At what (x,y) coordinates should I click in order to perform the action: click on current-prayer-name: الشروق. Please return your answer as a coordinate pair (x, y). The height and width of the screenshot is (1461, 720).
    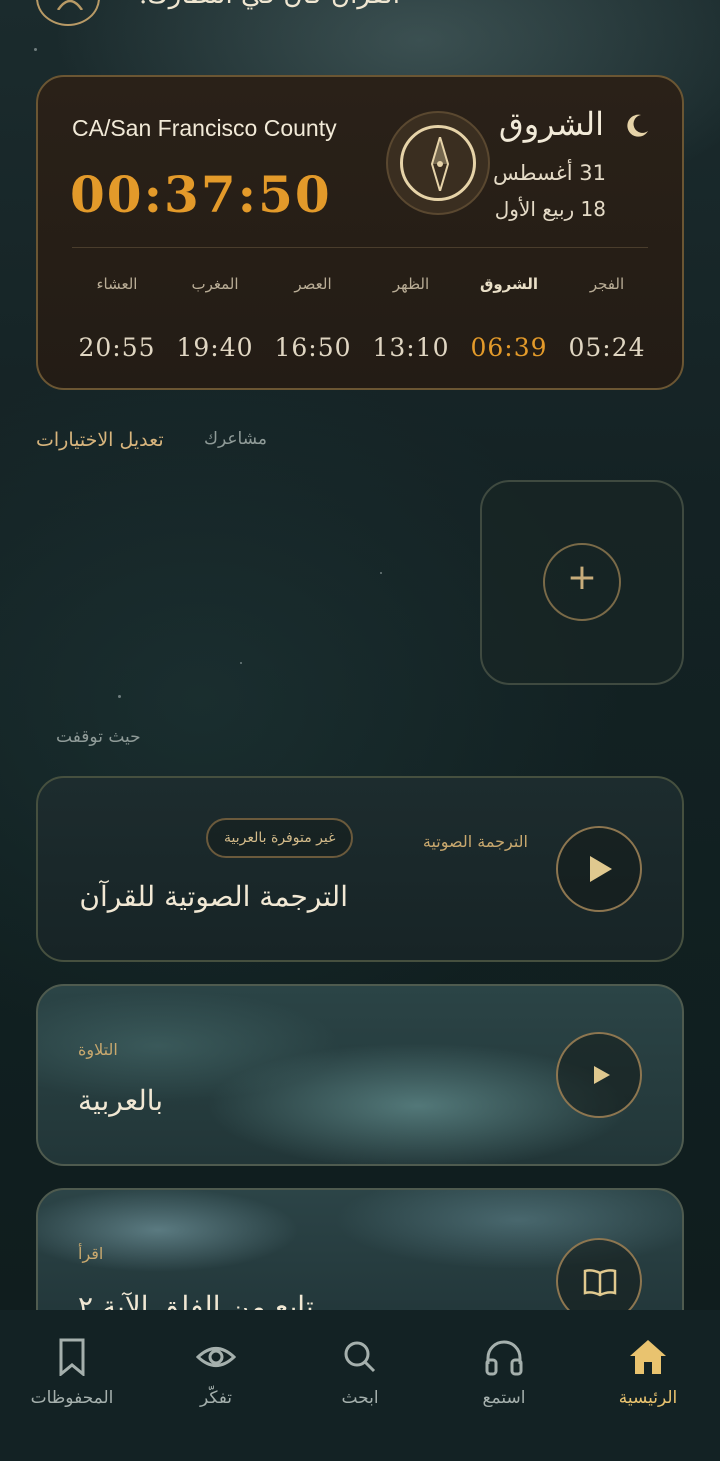
    Looking at the image, I should click on (551, 124).